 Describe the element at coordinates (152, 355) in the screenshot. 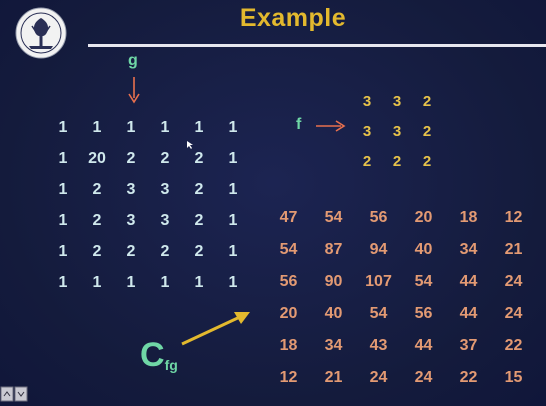

I see `cfg-label-main: C` at that location.